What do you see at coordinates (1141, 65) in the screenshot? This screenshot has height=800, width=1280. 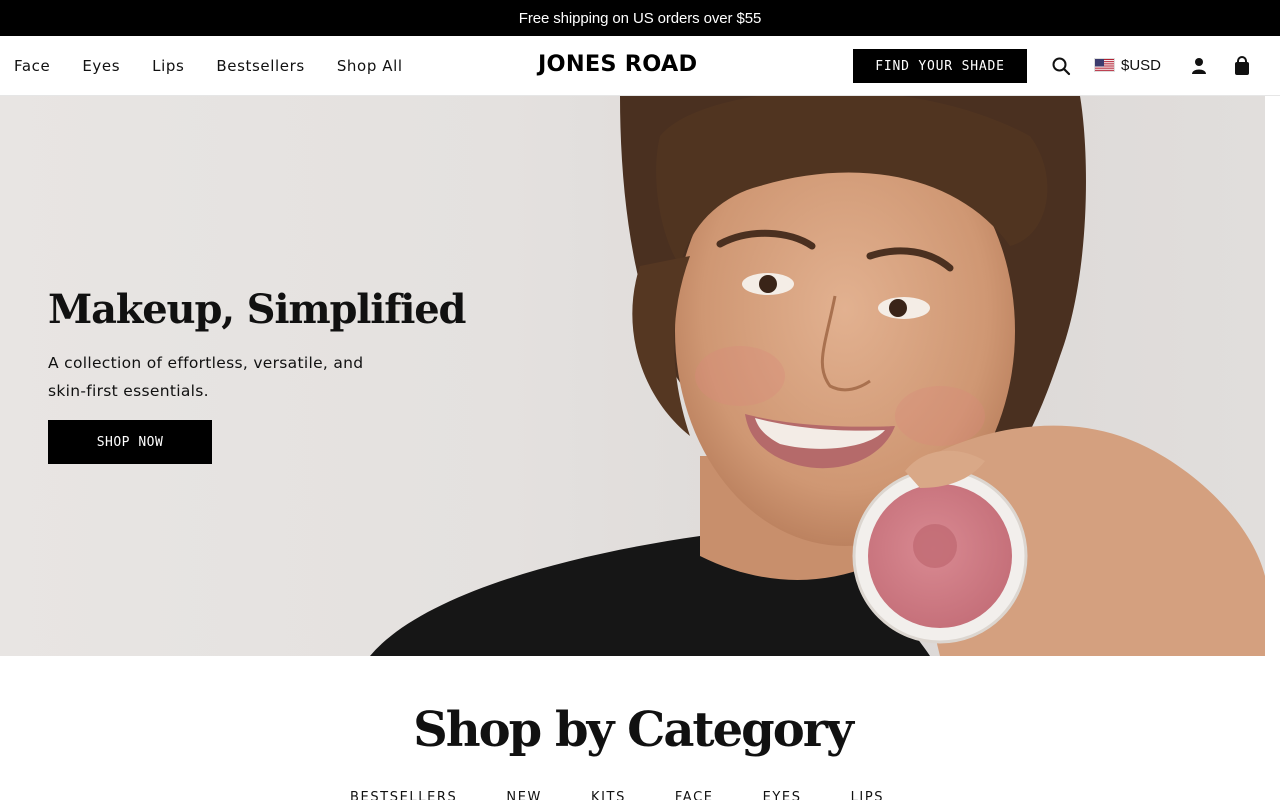 I see `currency-label: $USD` at bounding box center [1141, 65].